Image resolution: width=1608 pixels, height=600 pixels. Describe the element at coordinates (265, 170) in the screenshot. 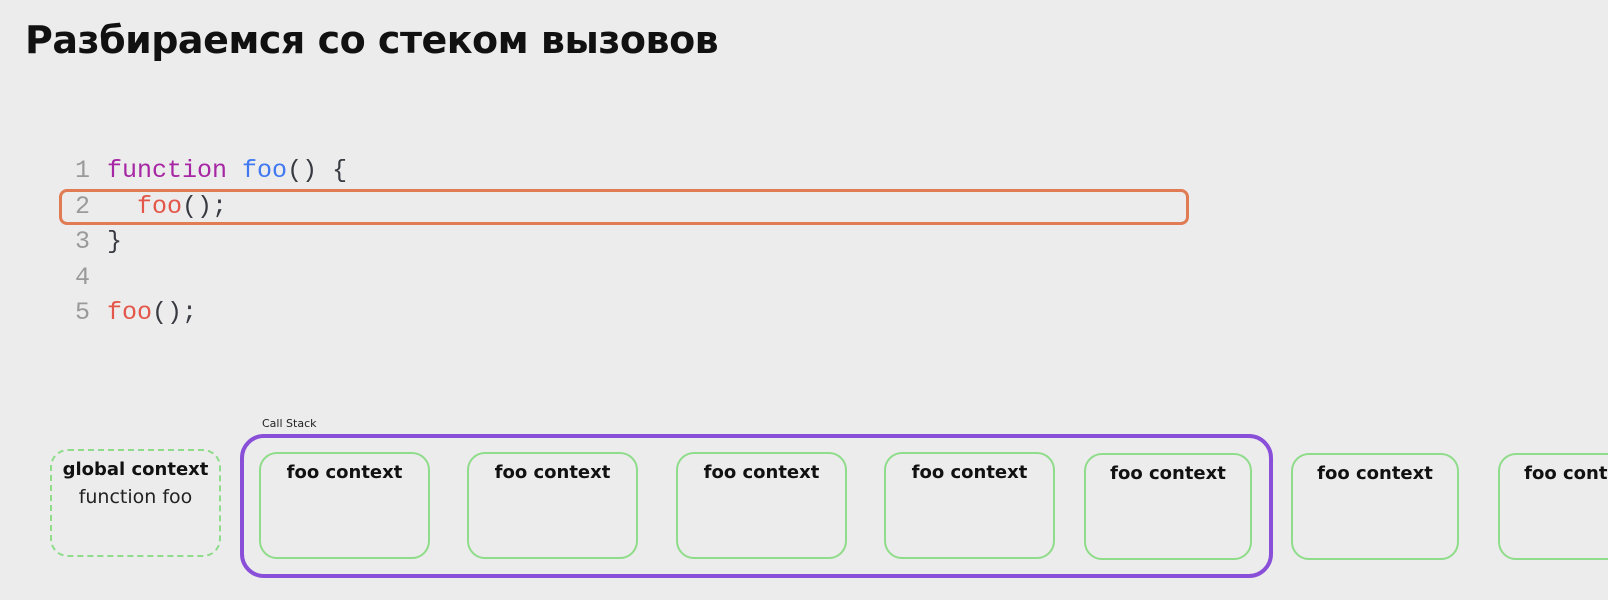

I see `function-name: foo` at that location.